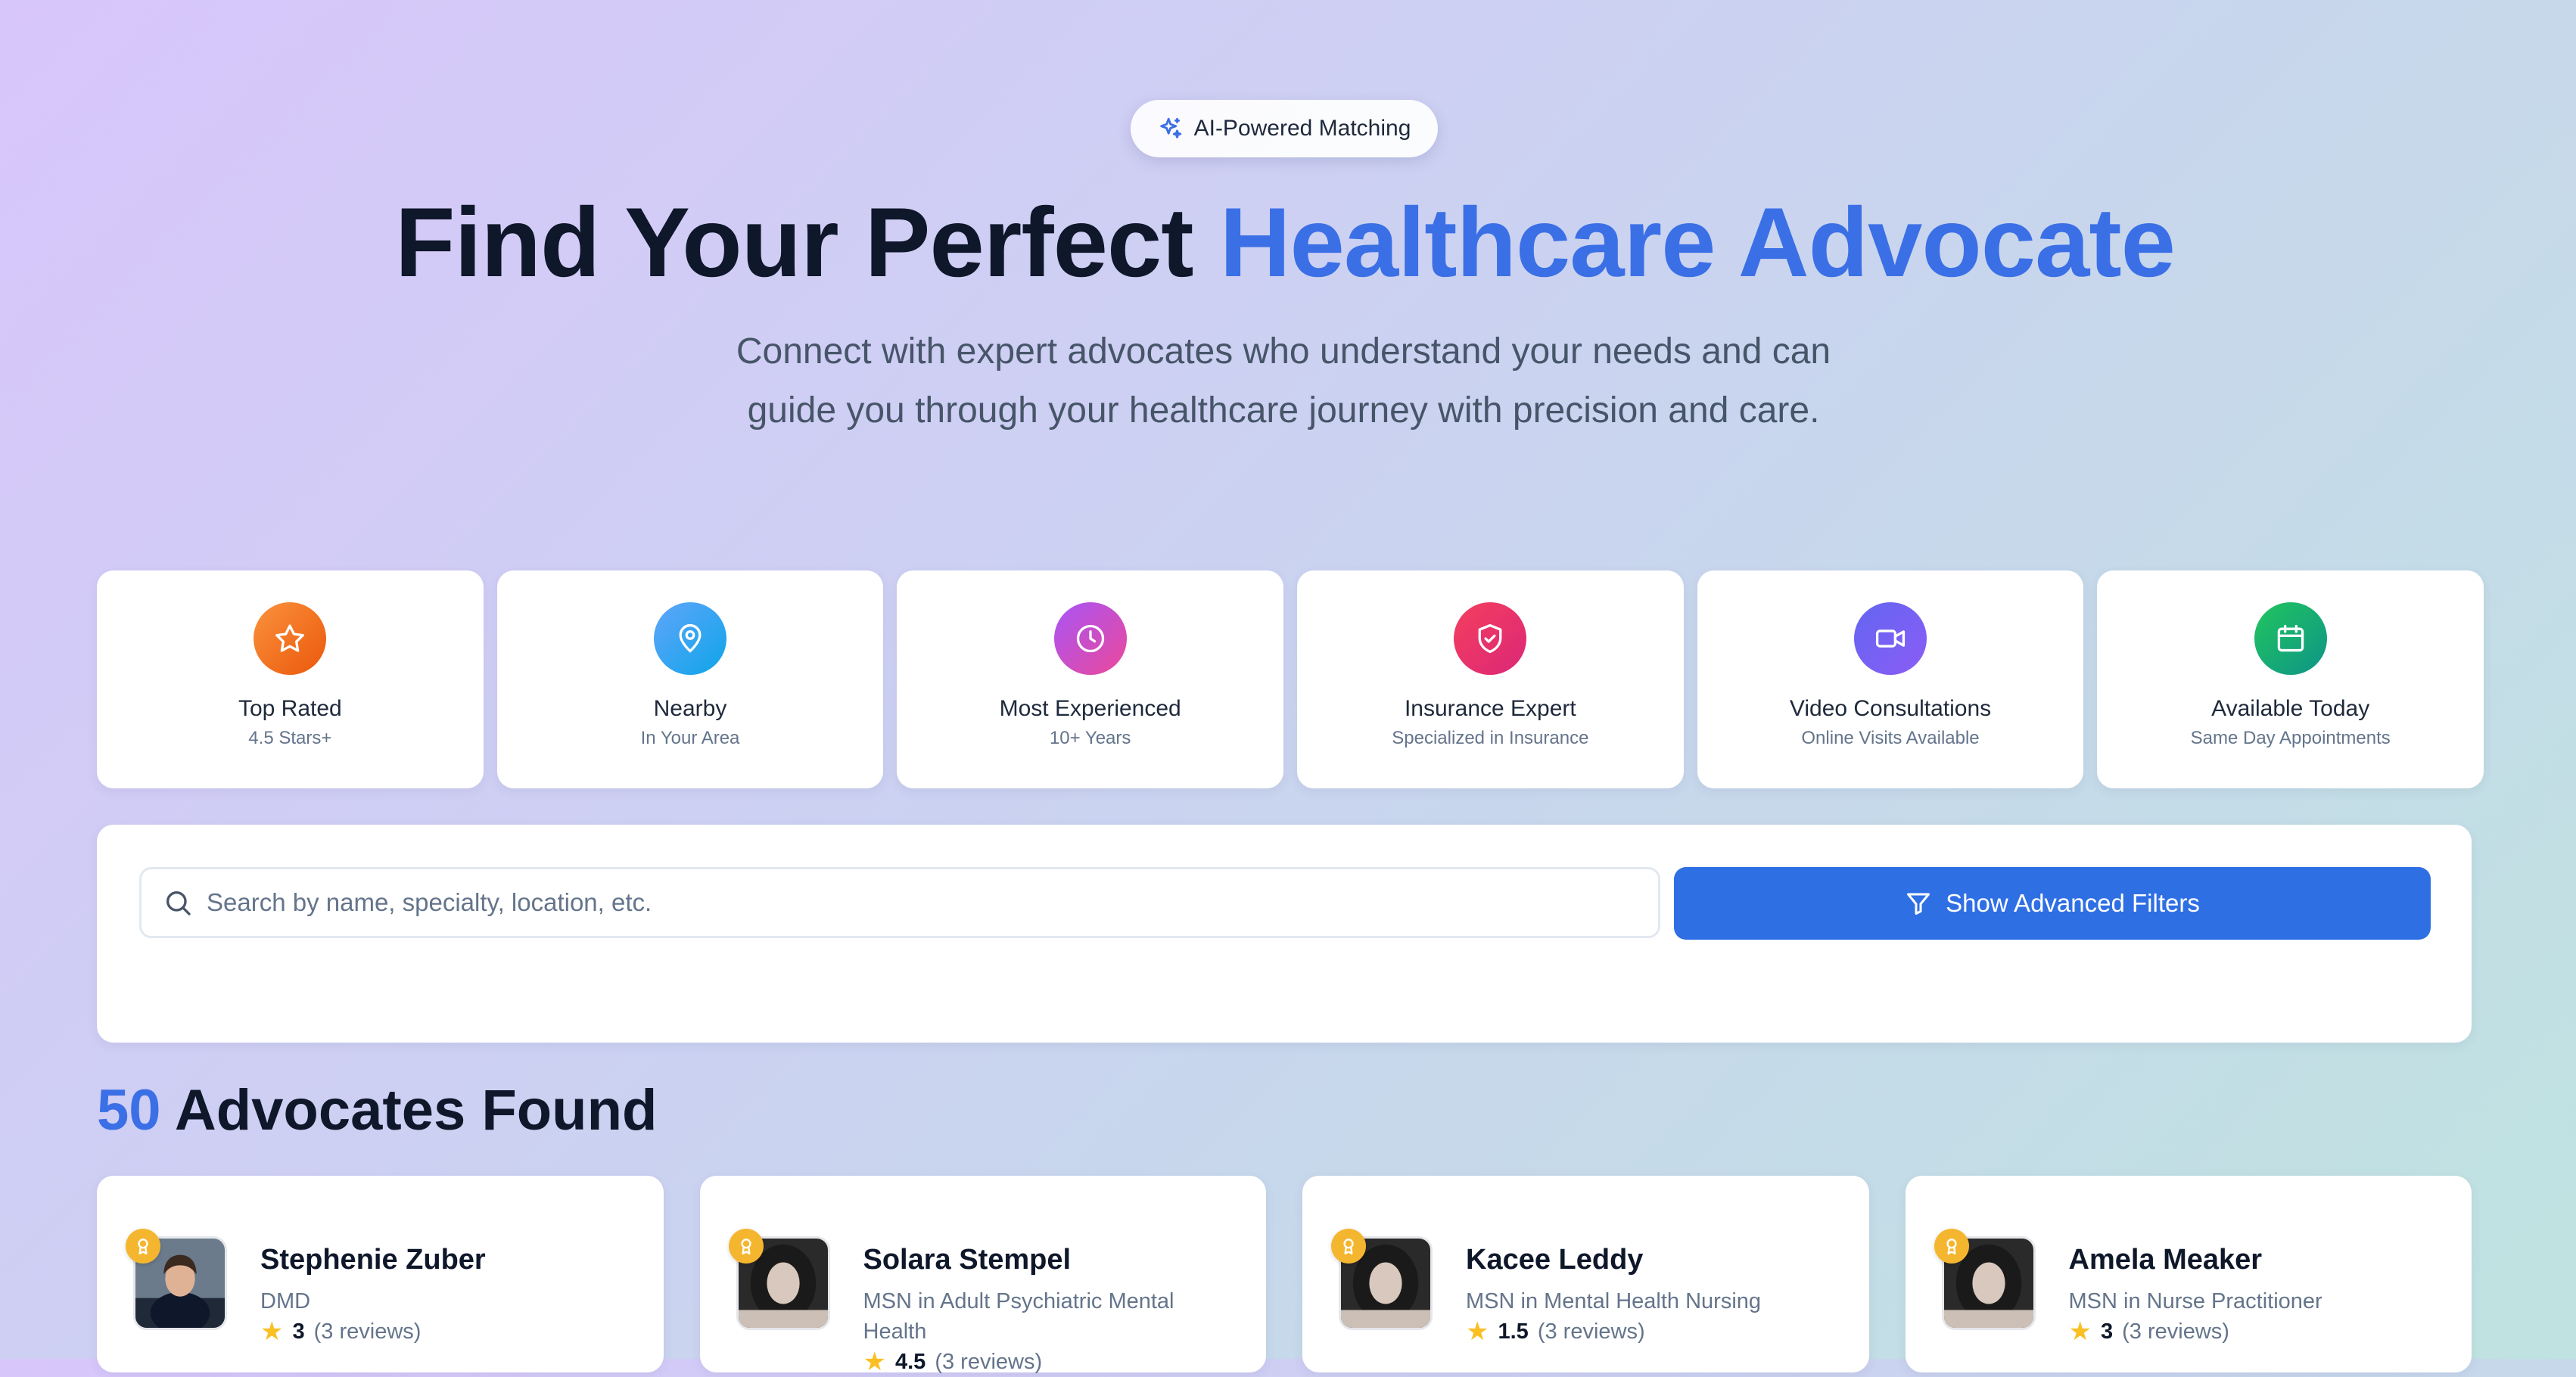  Describe the element at coordinates (1614, 1301) in the screenshot. I see `advocate-credential: MSN in Mental Health Nursing` at that location.